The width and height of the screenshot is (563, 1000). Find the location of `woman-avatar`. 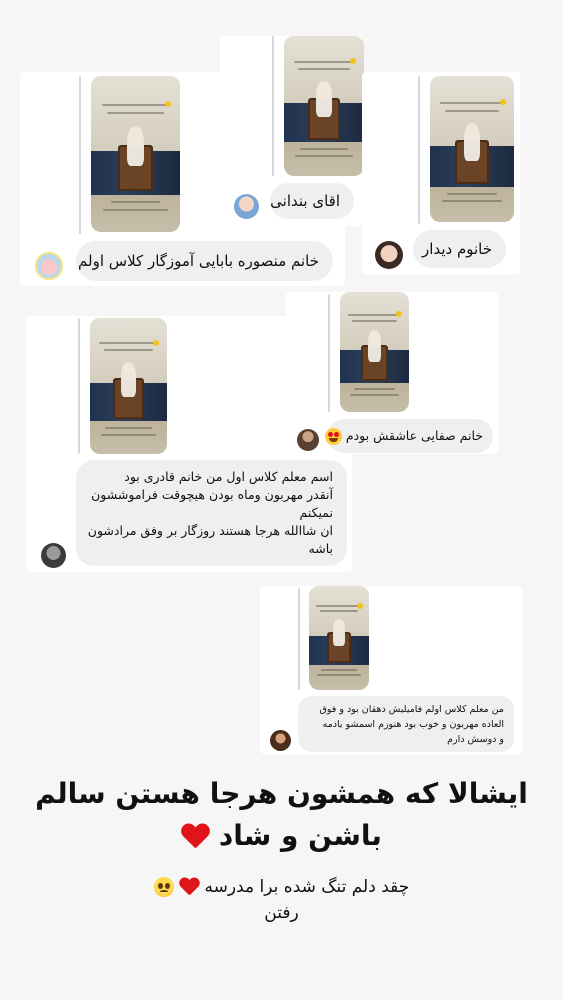

woman-avatar is located at coordinates (389, 255).